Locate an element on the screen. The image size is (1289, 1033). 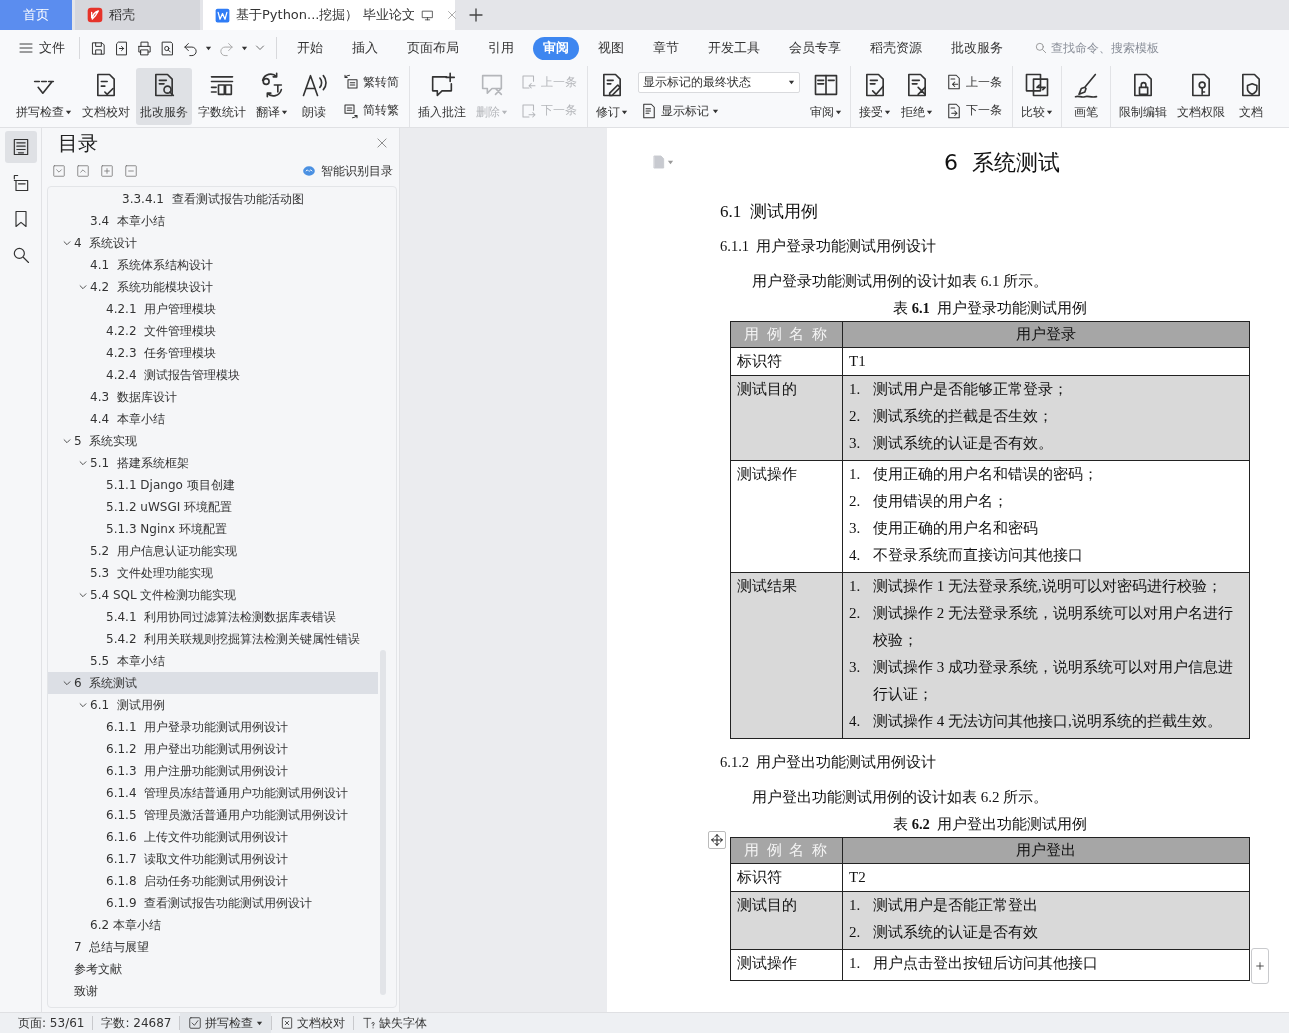
menu-tab: 页面布局 is located at coordinates (433, 48).